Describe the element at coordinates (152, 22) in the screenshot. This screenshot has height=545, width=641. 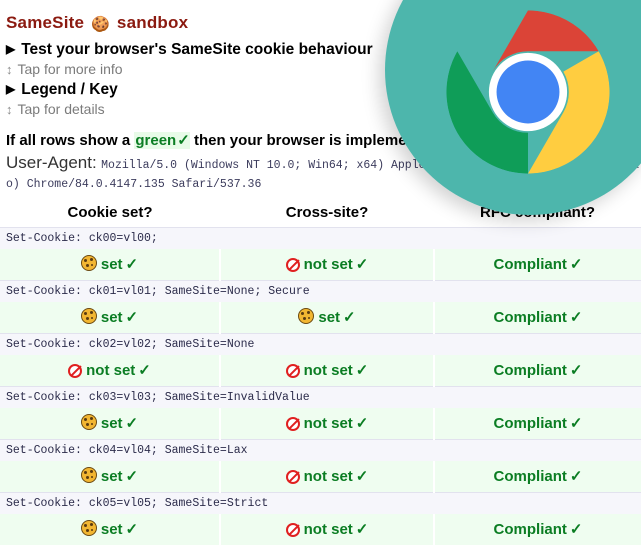
I see `site-title-sandbox: sandbox` at that location.